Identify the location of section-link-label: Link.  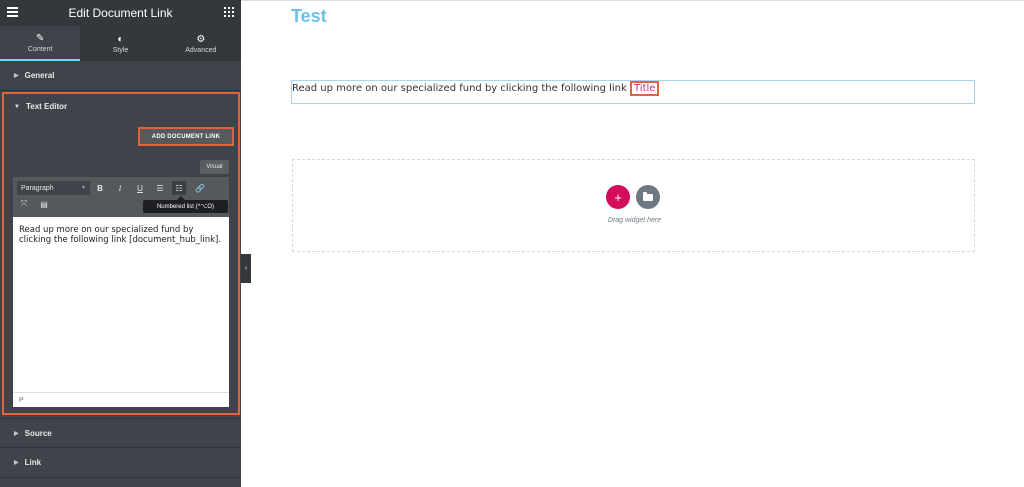
(33, 462).